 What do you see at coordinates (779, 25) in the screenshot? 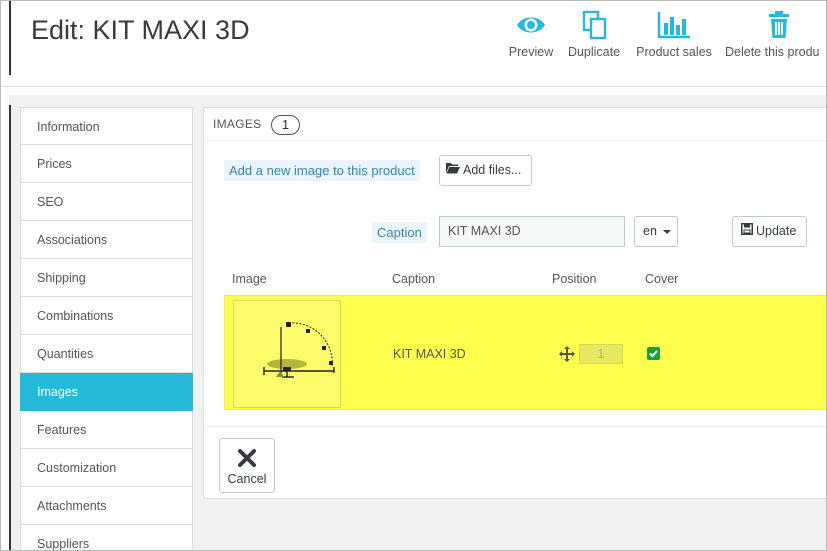
I see `trash-icon` at bounding box center [779, 25].